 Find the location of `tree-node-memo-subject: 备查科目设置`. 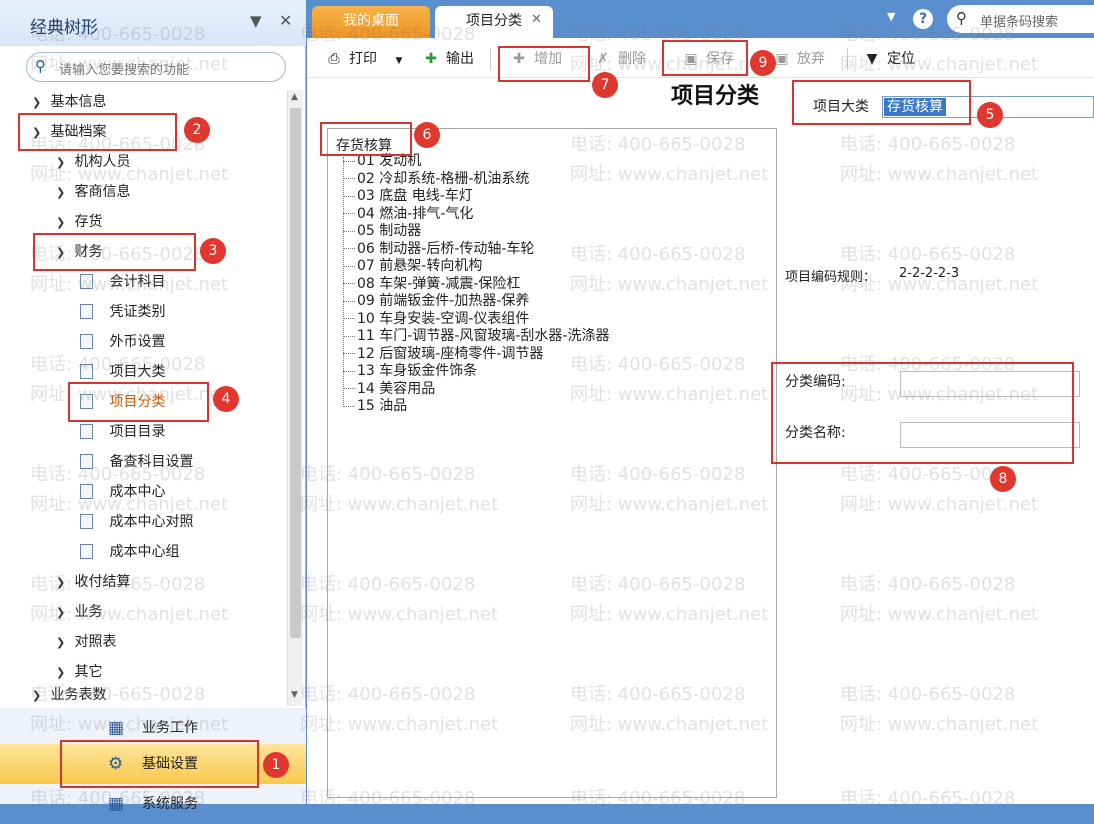

tree-node-memo-subject: 备查科目设置 is located at coordinates (136, 462).